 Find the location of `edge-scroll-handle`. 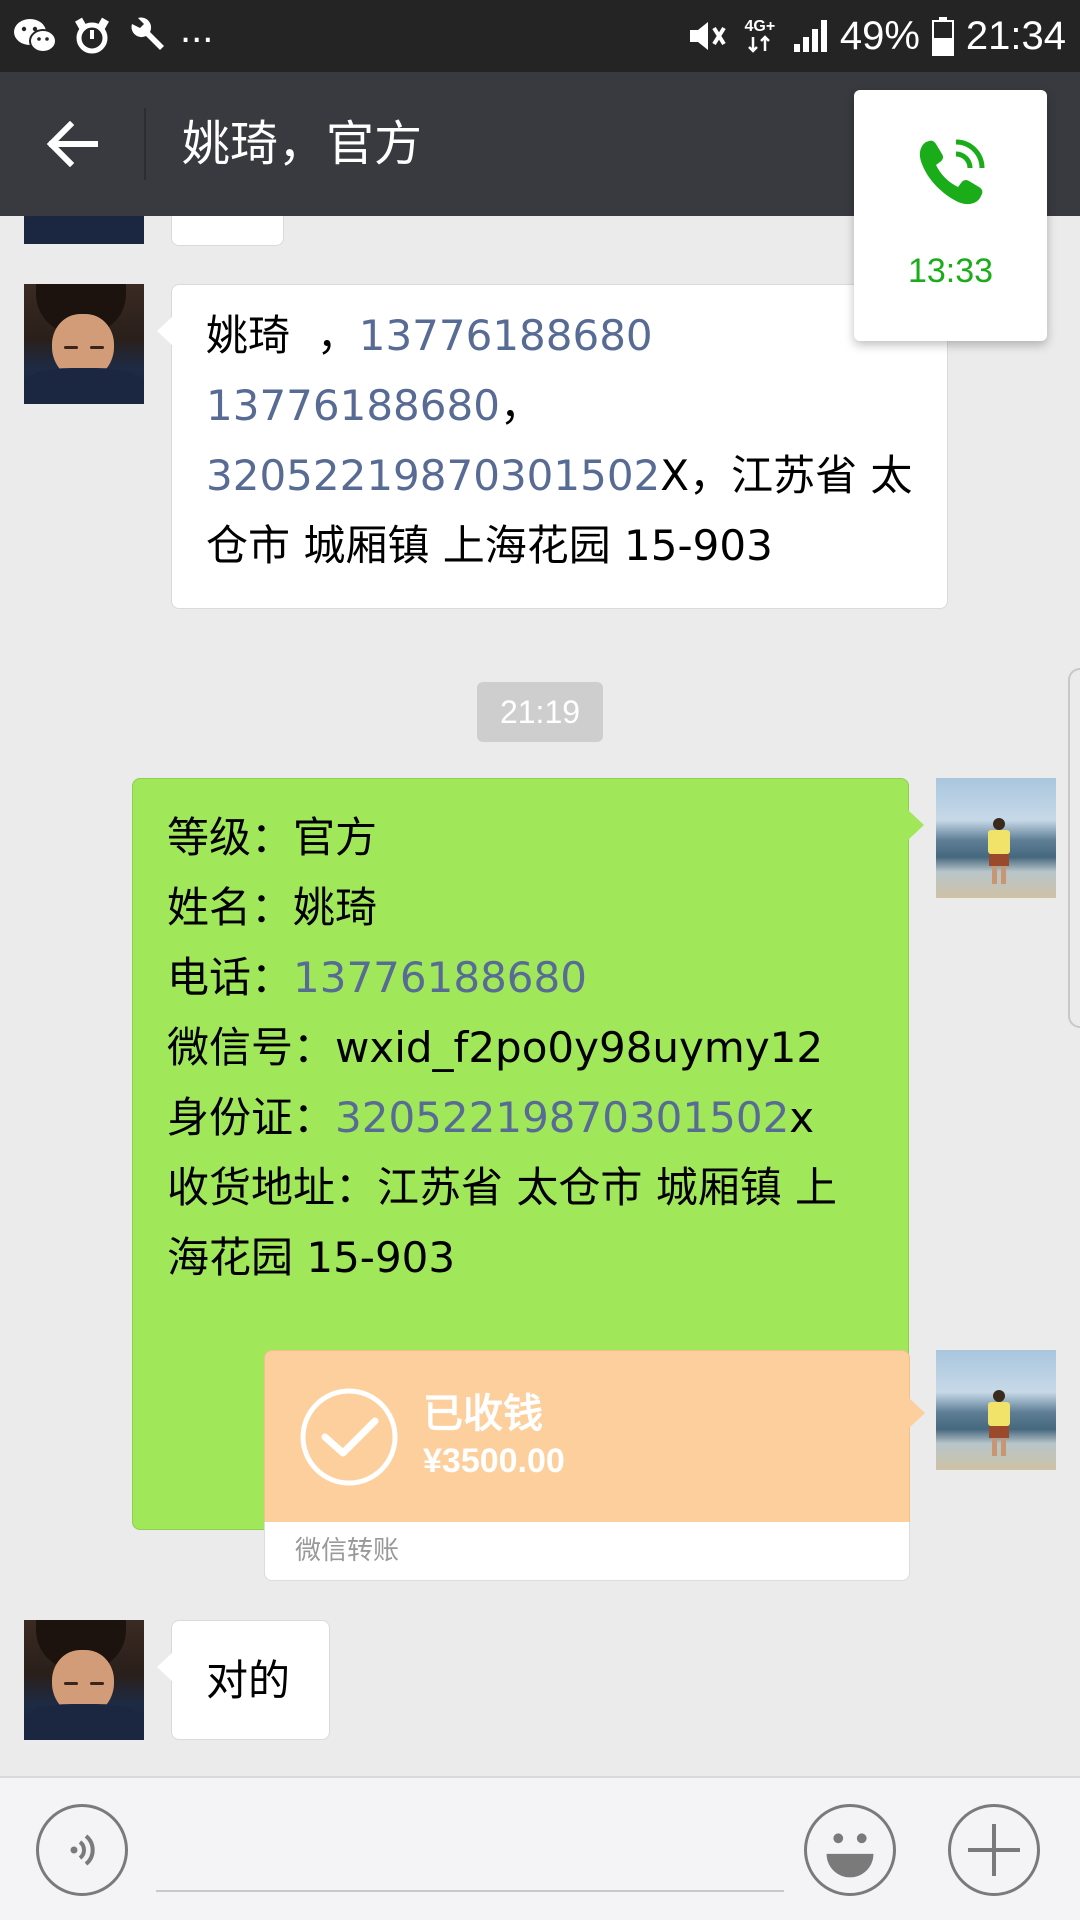

edge-scroll-handle is located at coordinates (1074, 848).